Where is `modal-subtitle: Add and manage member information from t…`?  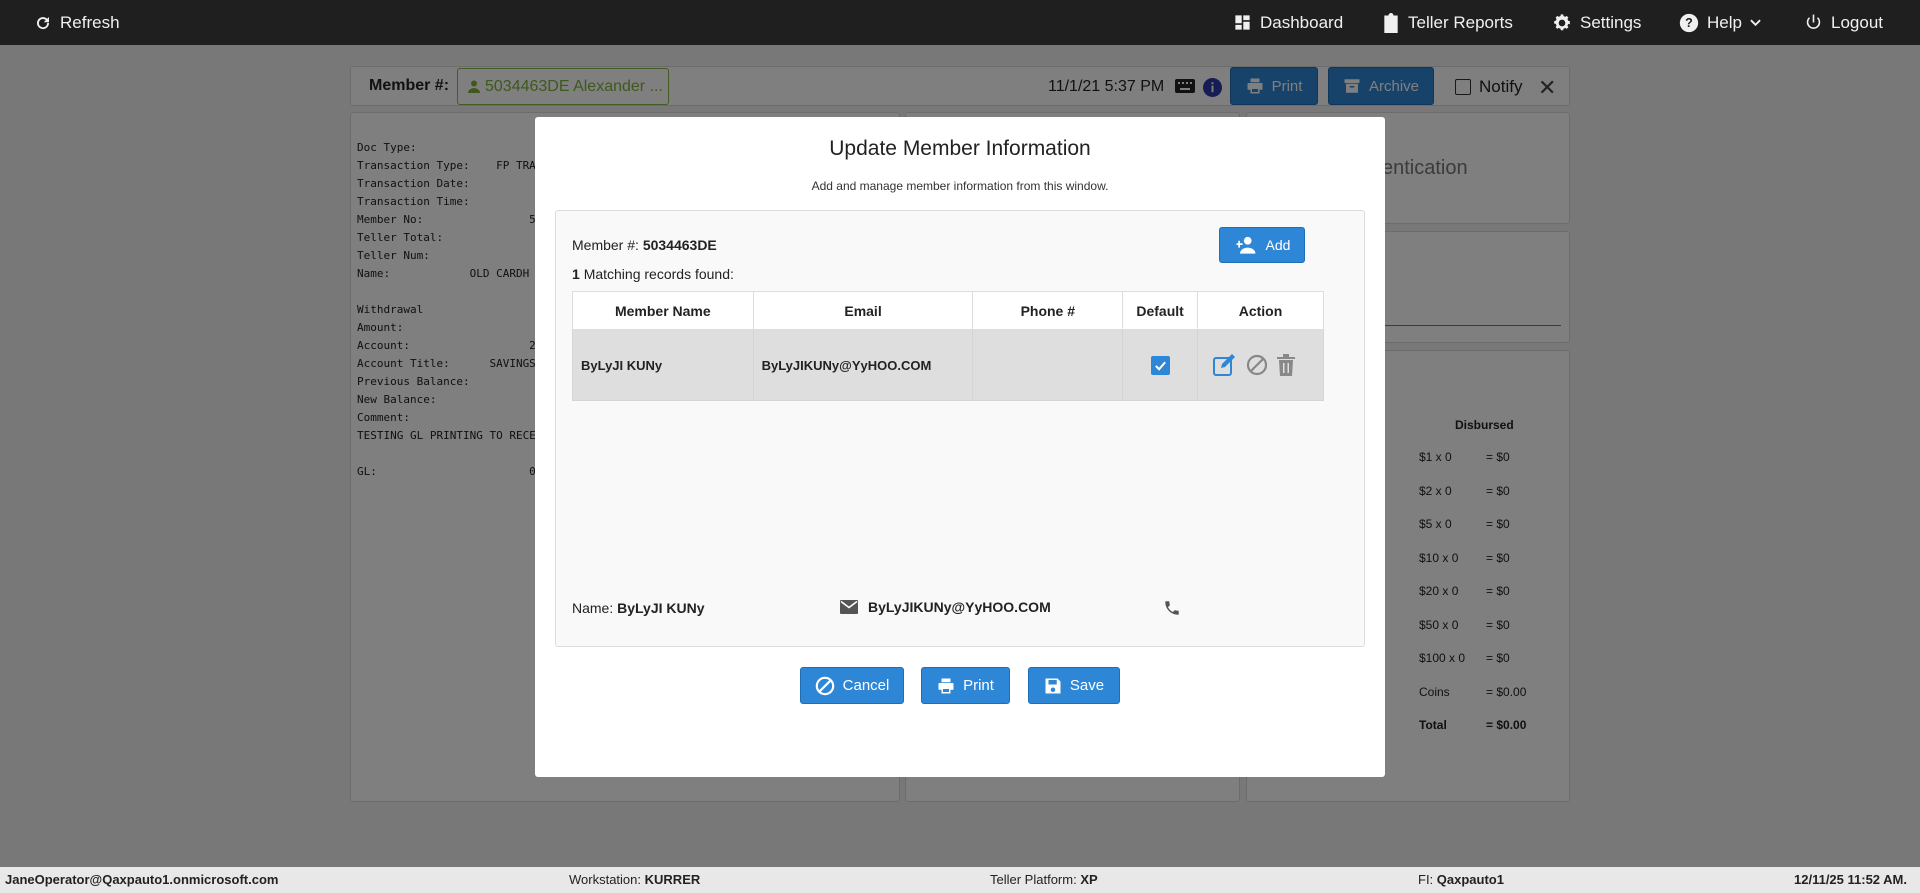
modal-subtitle: Add and manage member information from t… is located at coordinates (960, 186).